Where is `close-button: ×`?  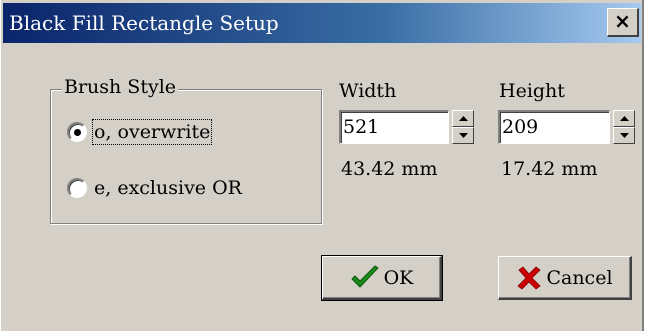 close-button: × is located at coordinates (623, 22).